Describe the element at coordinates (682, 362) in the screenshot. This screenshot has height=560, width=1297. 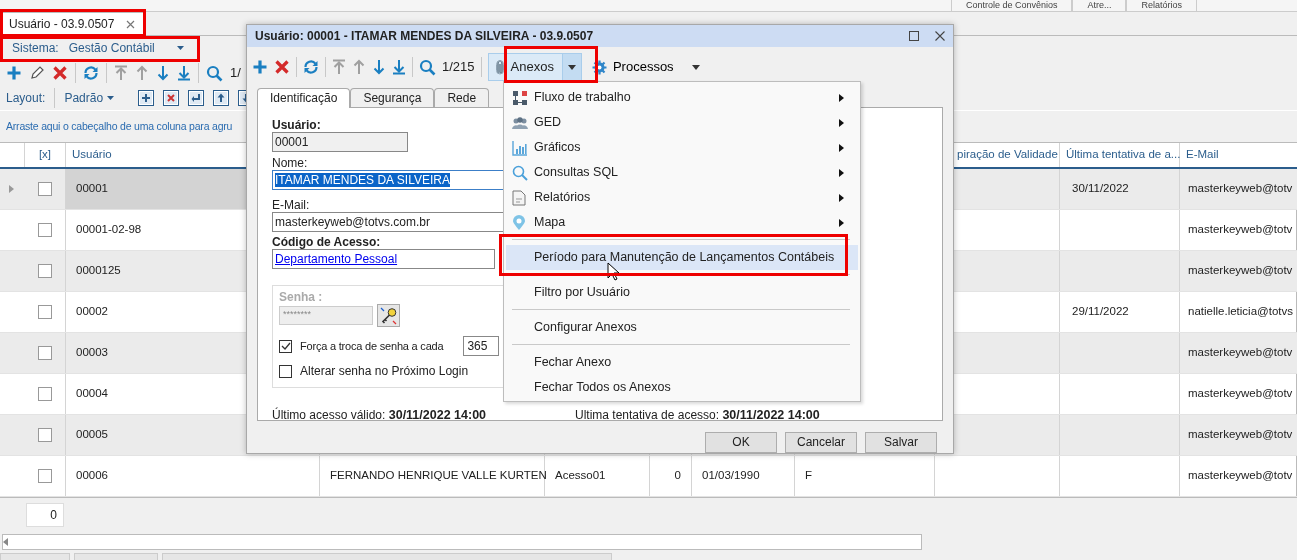
I see `menu-item: Fechar Anexo` at that location.